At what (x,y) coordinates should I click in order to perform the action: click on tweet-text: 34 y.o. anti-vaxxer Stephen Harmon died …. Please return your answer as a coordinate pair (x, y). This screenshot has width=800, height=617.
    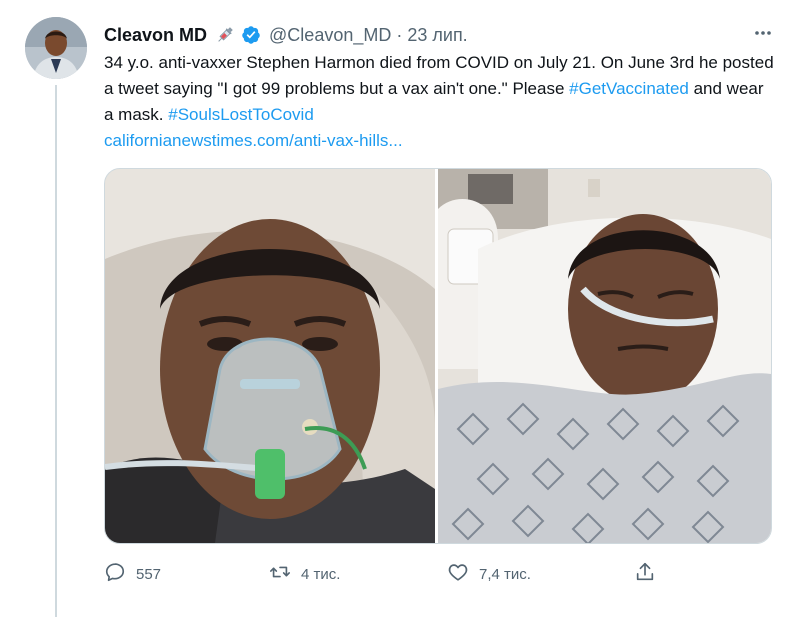
    Looking at the image, I should click on (440, 102).